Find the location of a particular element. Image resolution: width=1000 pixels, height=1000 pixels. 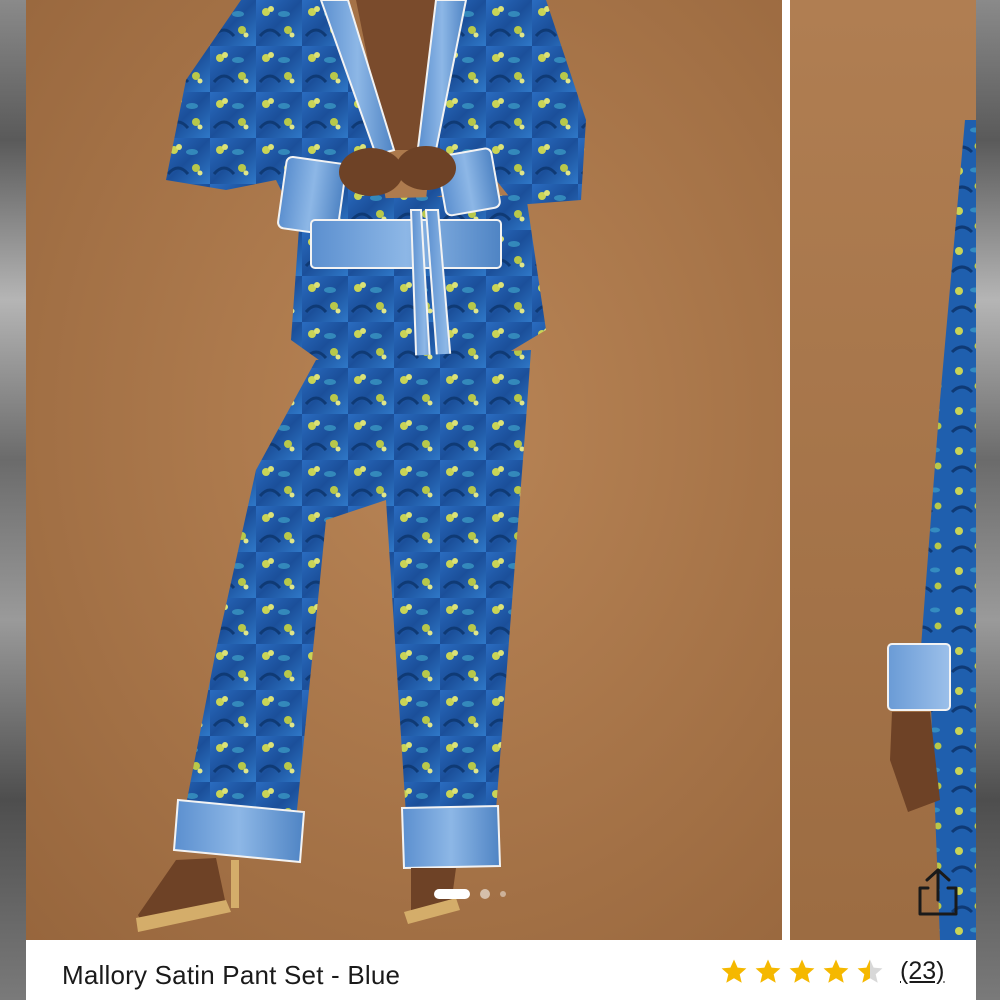

share-button is located at coordinates (938, 892).